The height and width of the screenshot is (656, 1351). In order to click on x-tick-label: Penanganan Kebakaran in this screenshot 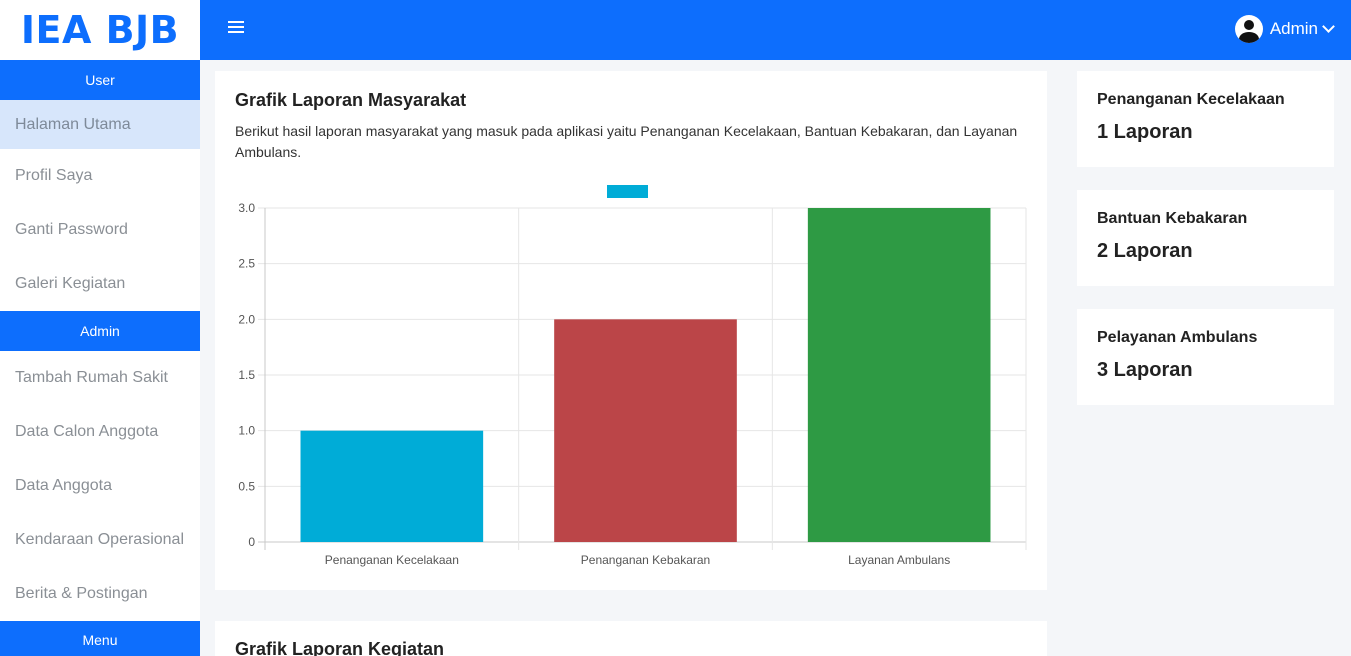, I will do `click(645, 560)`.